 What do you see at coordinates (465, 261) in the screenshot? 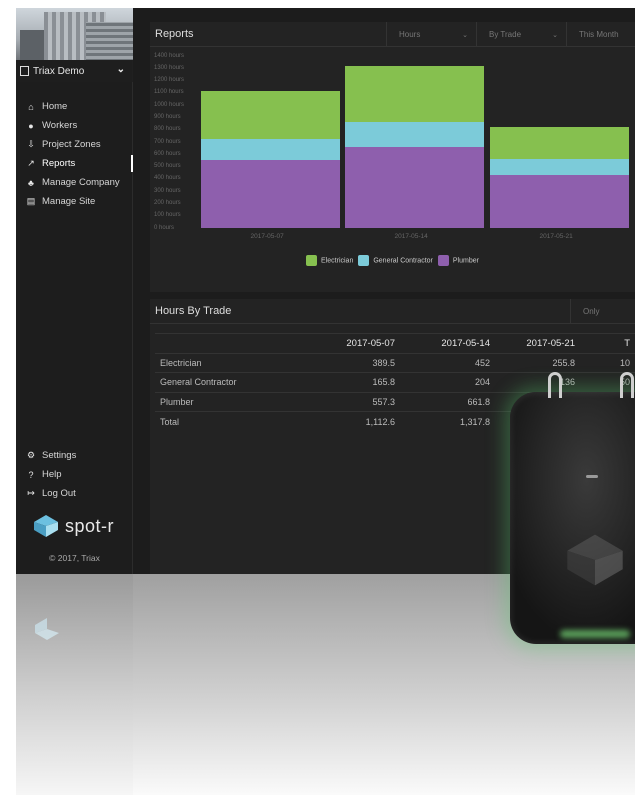
I see `legend-label: Plumber` at bounding box center [465, 261].